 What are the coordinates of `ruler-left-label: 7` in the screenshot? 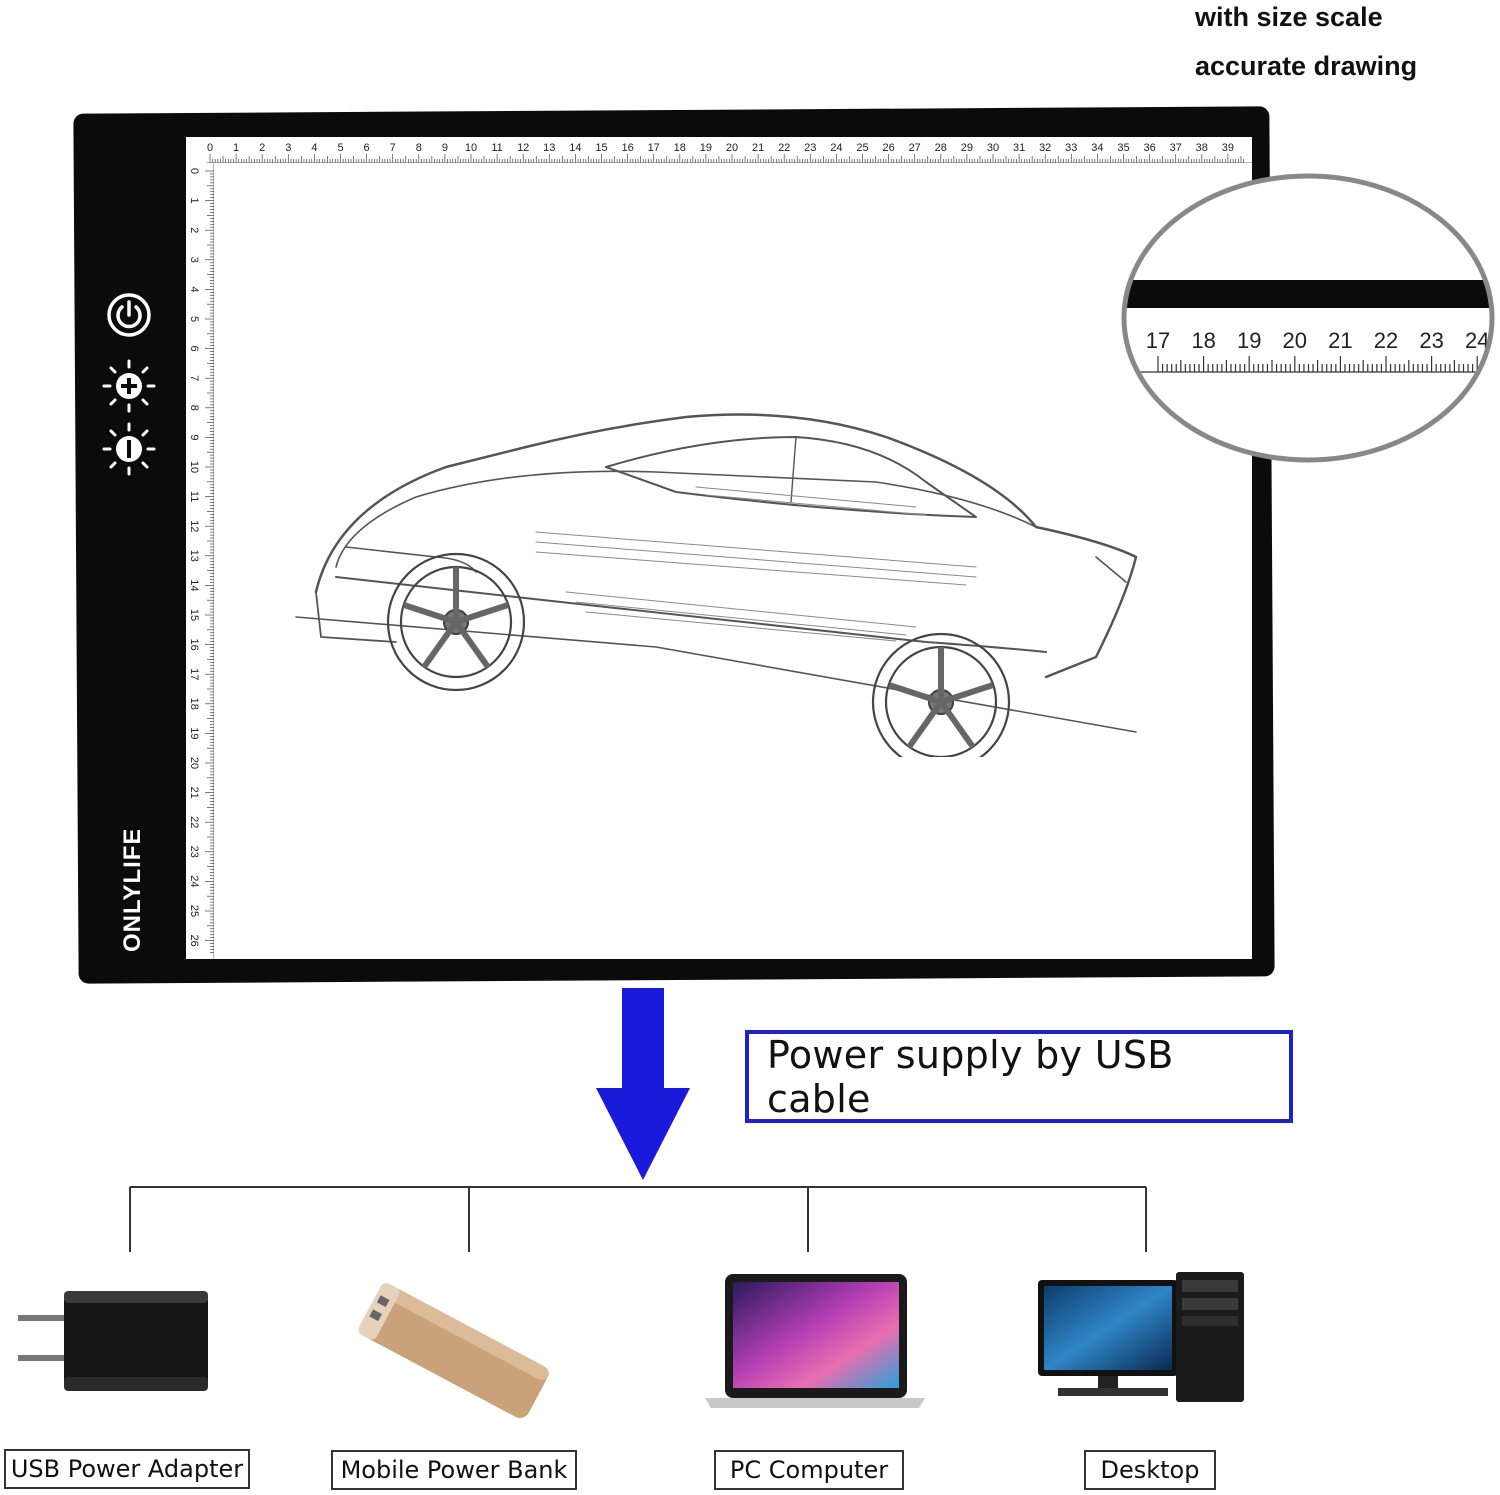 It's located at (194, 378).